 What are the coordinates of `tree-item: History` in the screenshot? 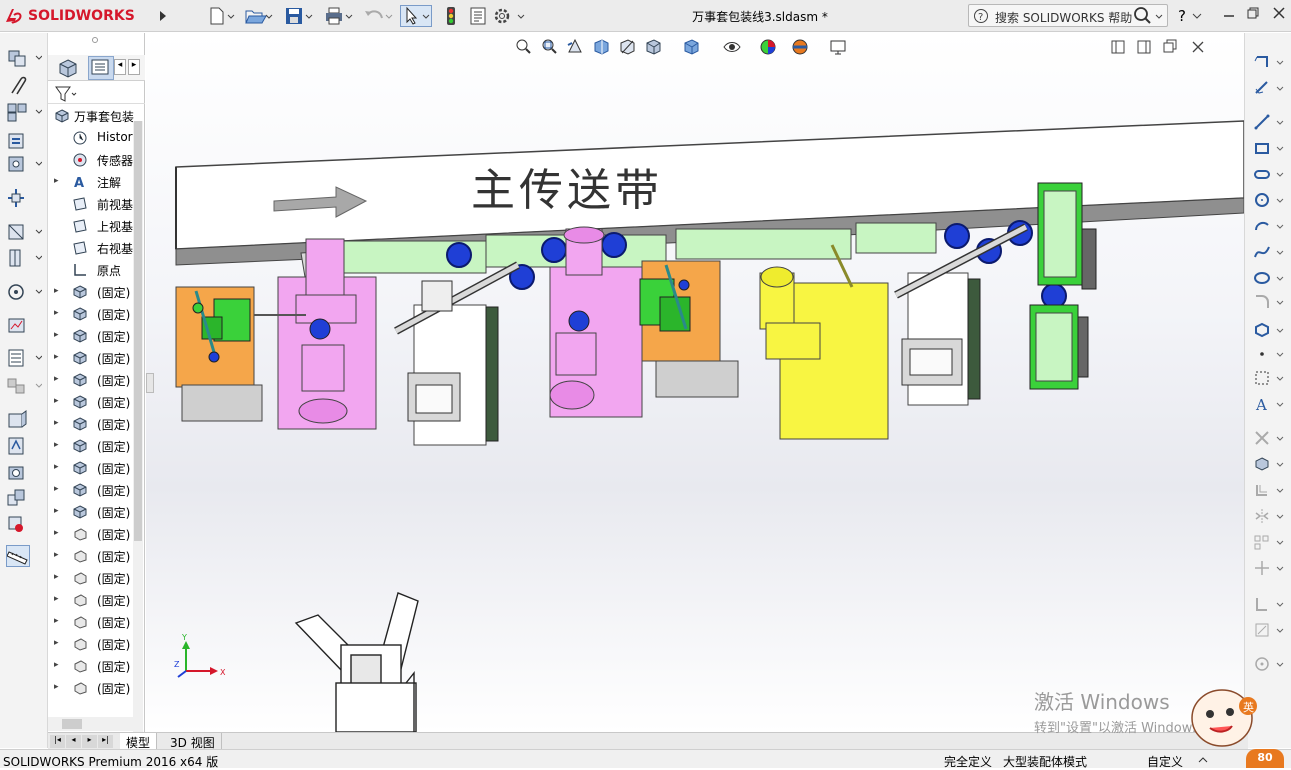 It's located at (95, 138).